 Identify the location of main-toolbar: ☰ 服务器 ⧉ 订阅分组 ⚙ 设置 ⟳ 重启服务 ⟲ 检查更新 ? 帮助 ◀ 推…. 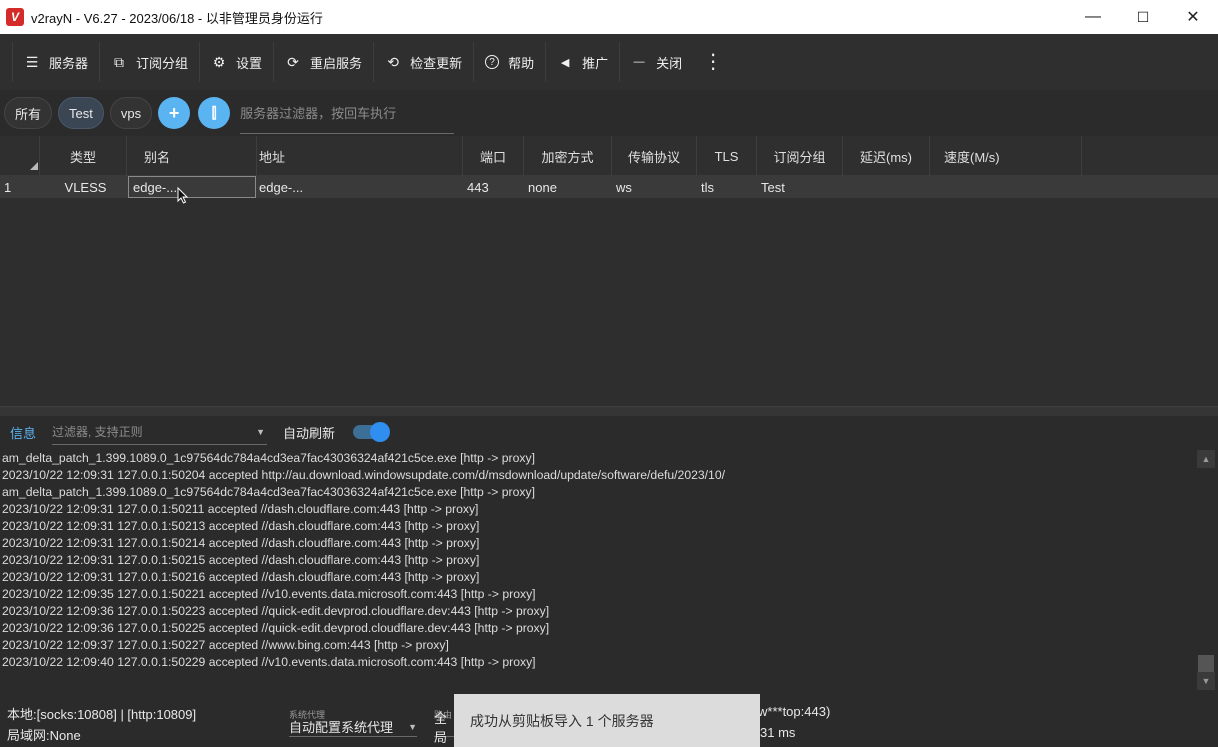
(609, 62).